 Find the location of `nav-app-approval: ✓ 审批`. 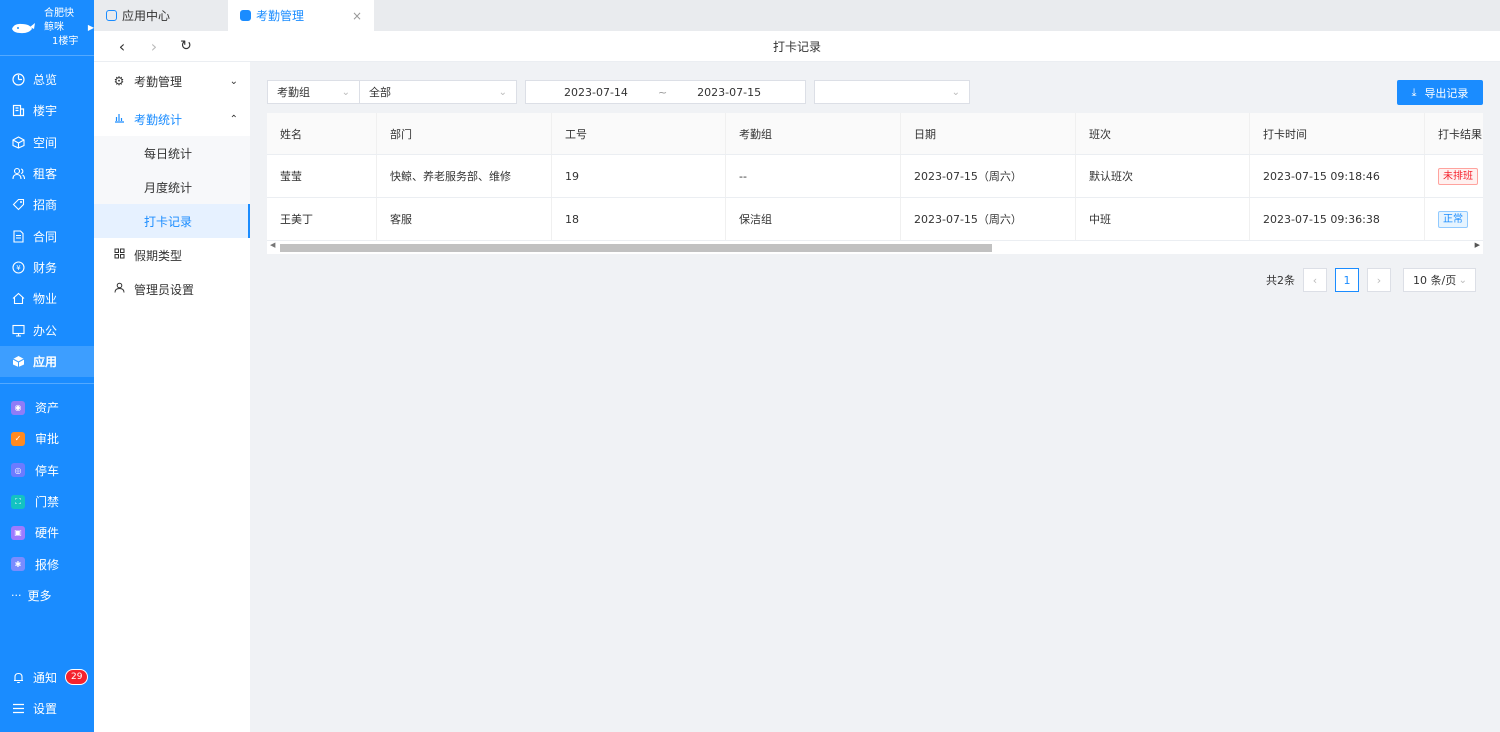

nav-app-approval: ✓ 审批 is located at coordinates (47, 438).